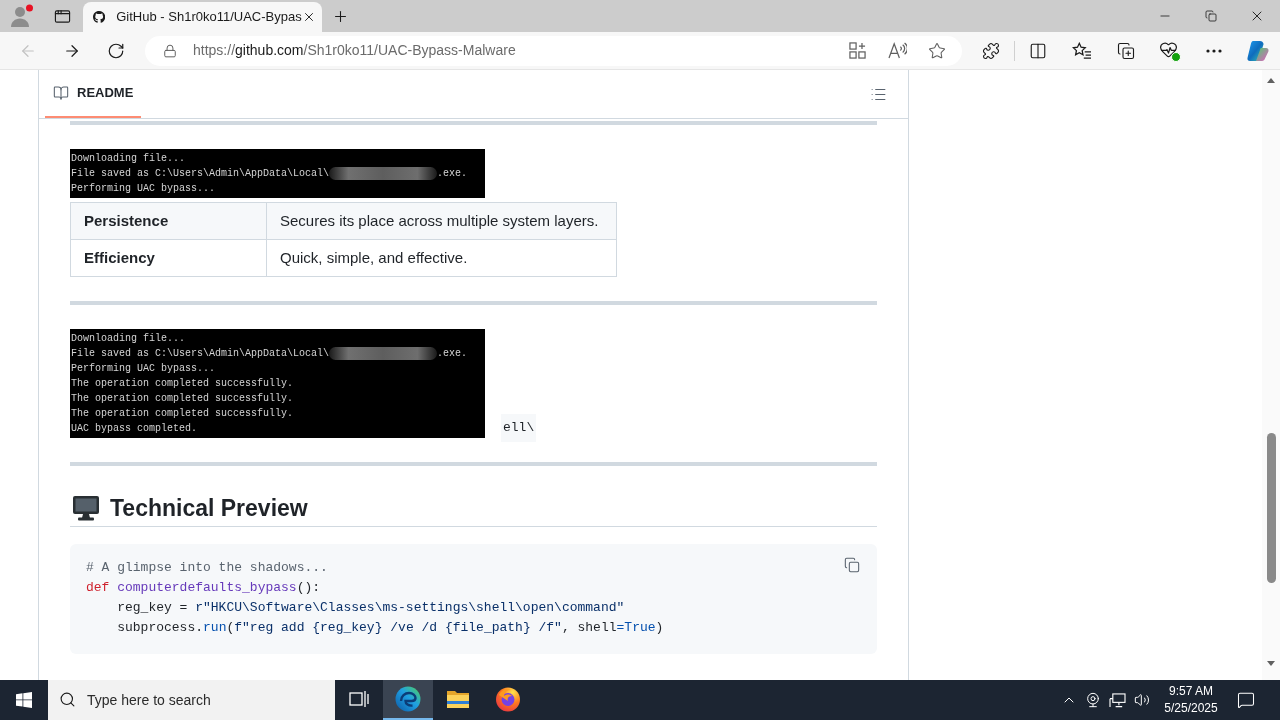  What do you see at coordinates (519, 428) in the screenshot?
I see `code-fragment: ell\` at bounding box center [519, 428].